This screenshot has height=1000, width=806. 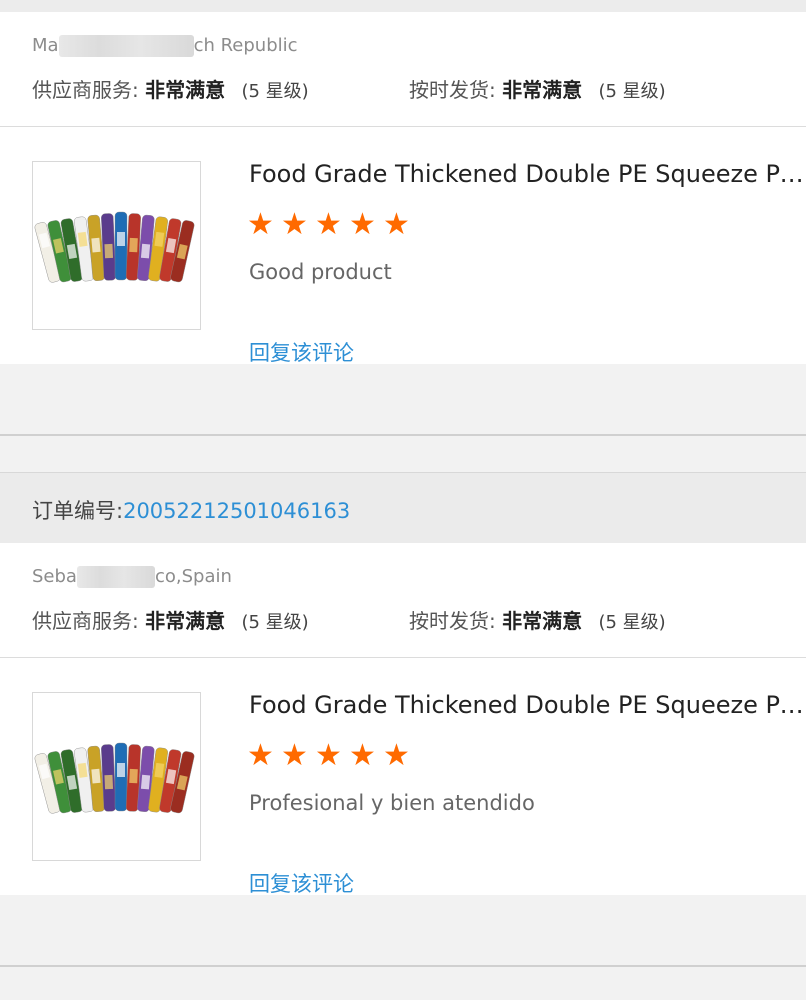 I want to click on buyer-location: Ma ch Republic, so click(x=165, y=46).